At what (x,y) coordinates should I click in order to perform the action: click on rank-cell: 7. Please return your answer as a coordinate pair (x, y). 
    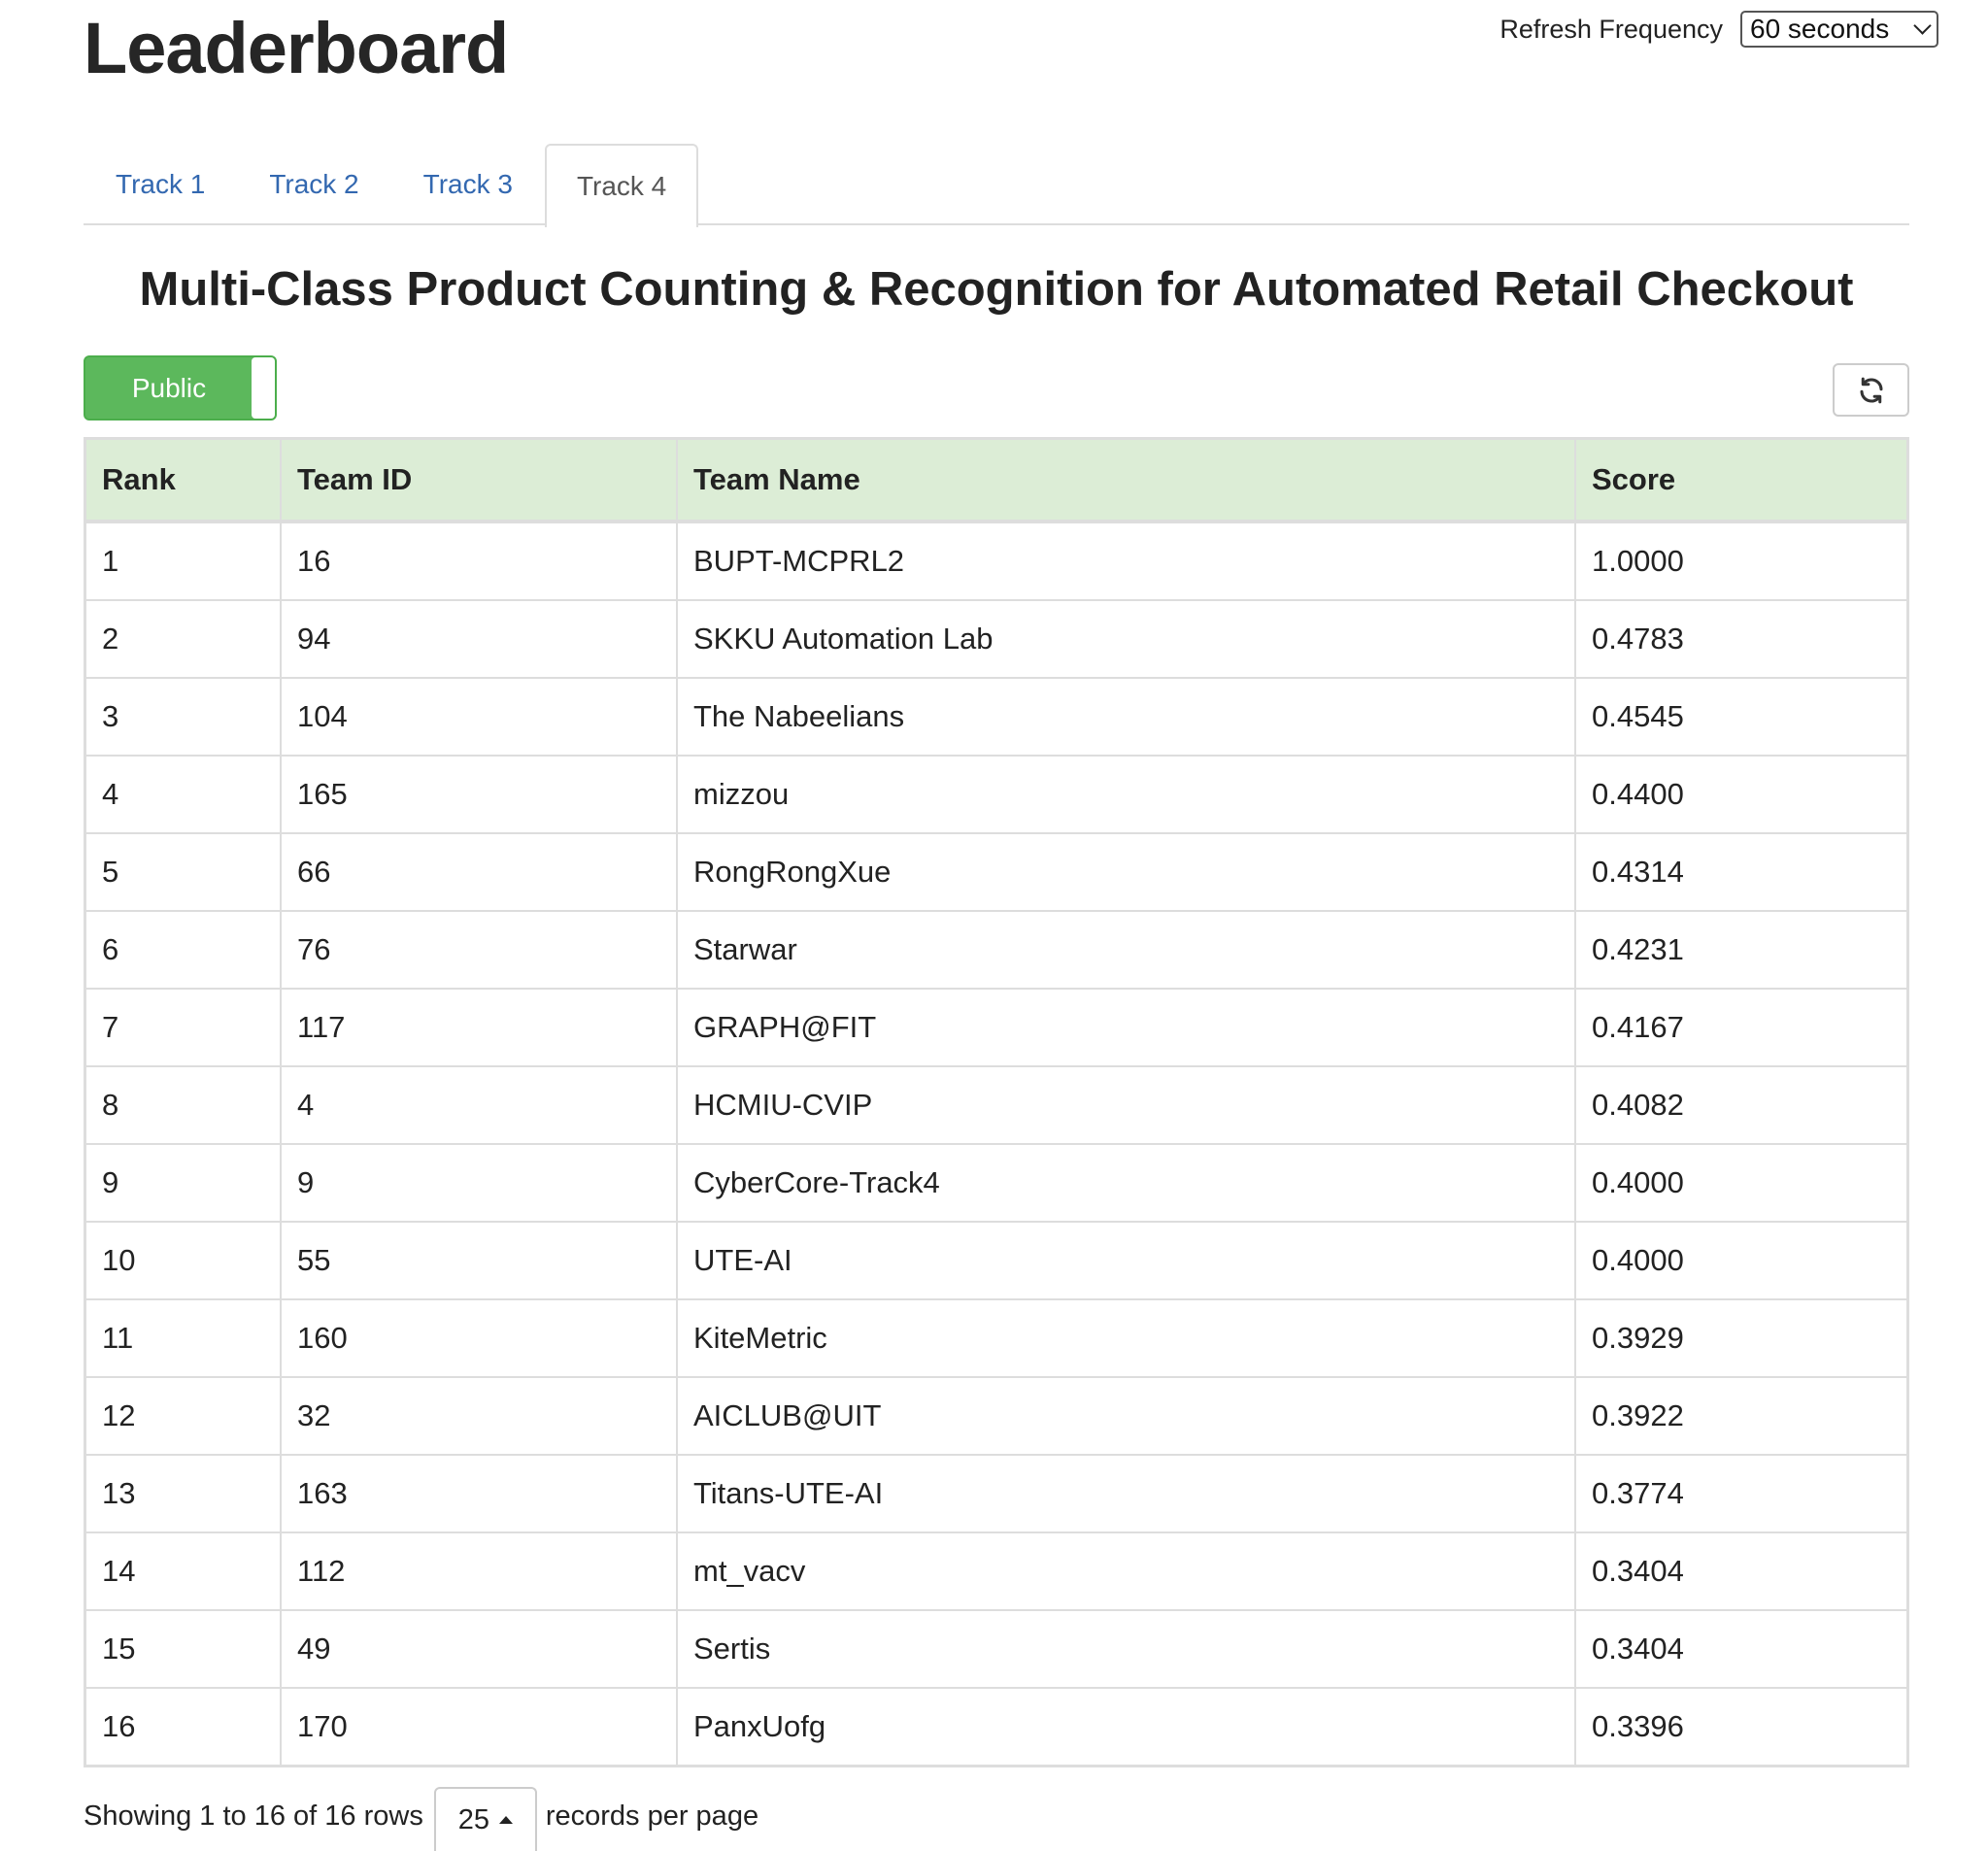
    Looking at the image, I should click on (184, 1027).